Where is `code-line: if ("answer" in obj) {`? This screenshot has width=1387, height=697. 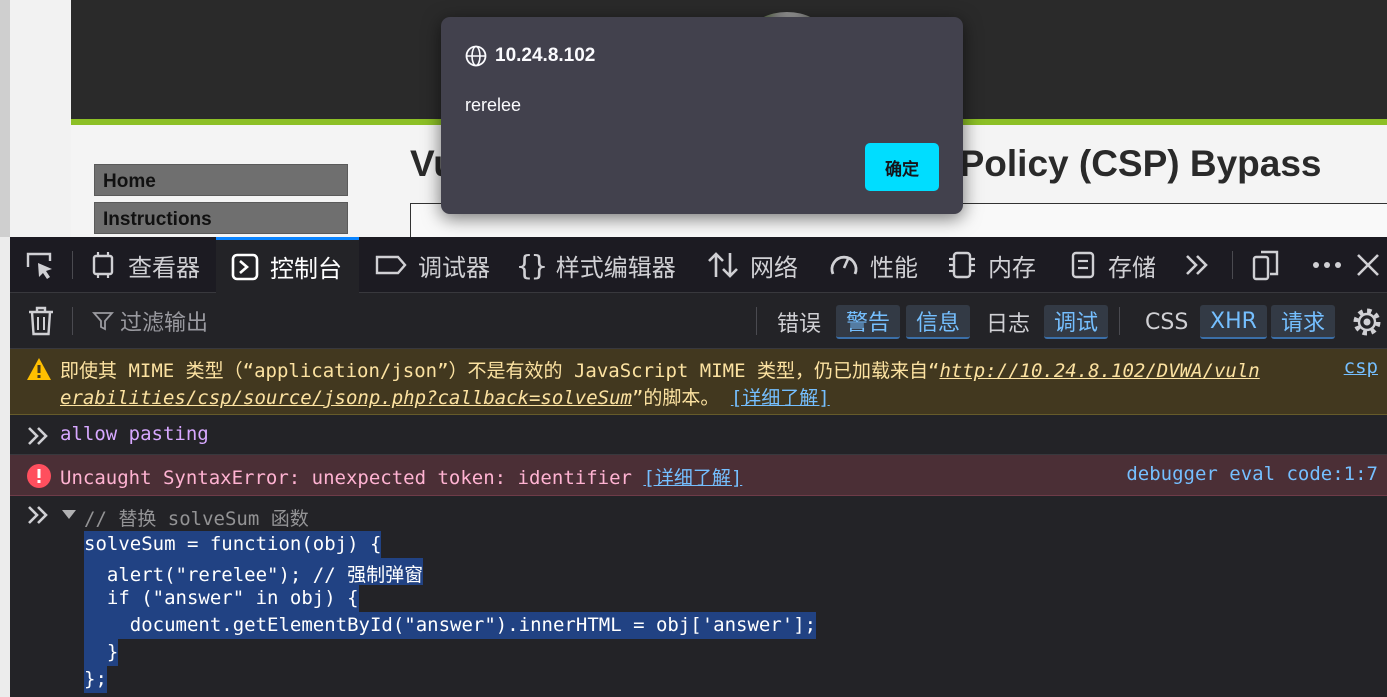 code-line: if ("answer" in obj) { is located at coordinates (221, 598).